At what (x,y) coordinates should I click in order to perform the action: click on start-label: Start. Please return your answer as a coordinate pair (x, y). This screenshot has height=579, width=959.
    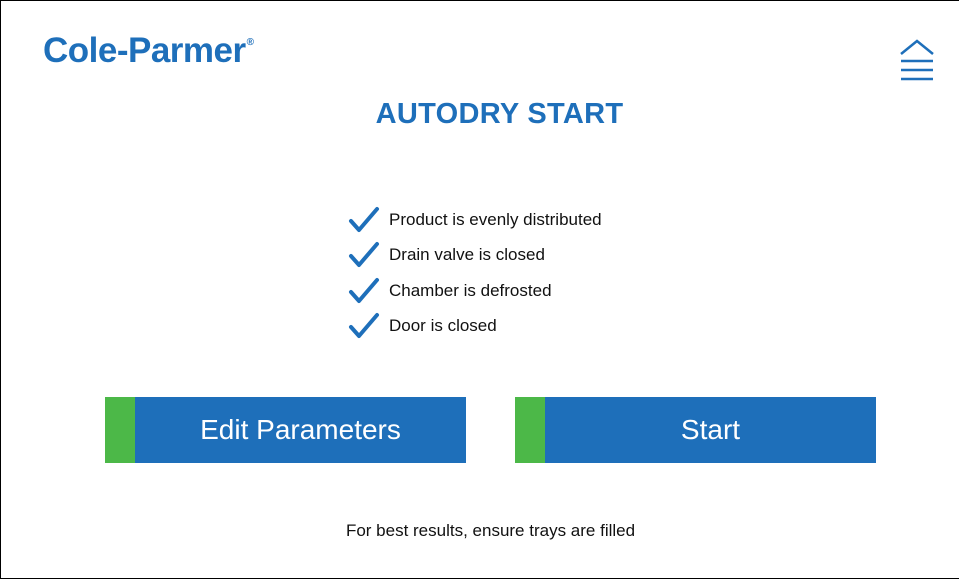
    Looking at the image, I should click on (710, 429).